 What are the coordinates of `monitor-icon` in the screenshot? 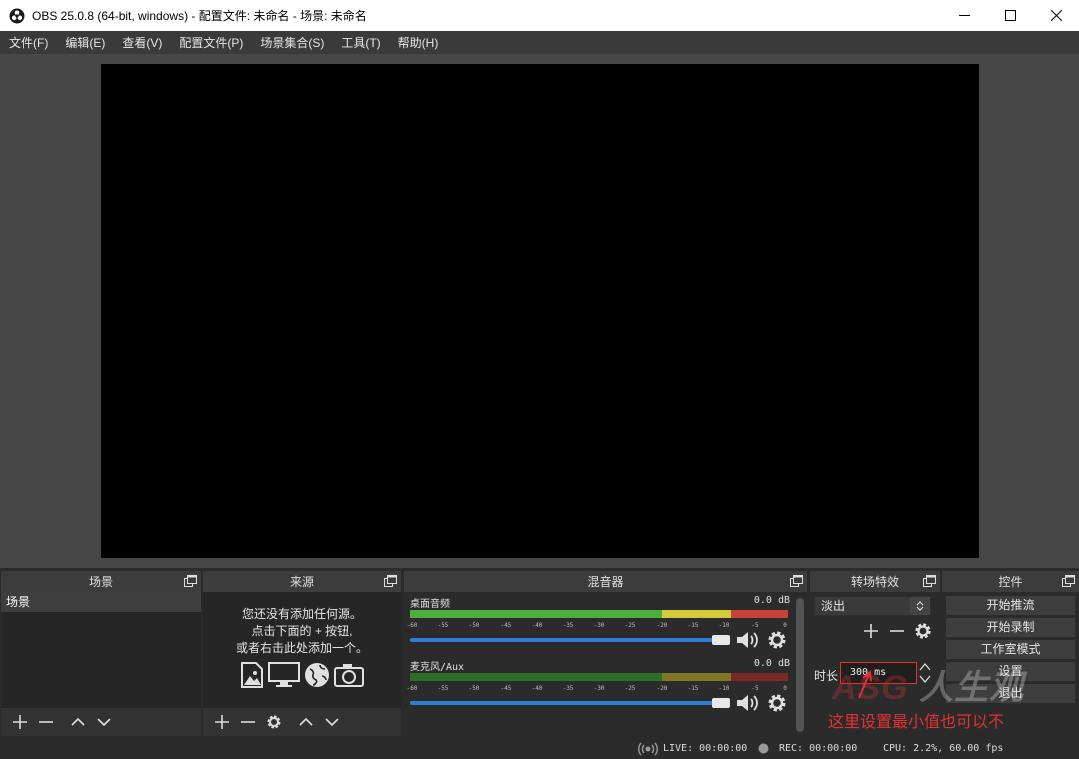 It's located at (284, 674).